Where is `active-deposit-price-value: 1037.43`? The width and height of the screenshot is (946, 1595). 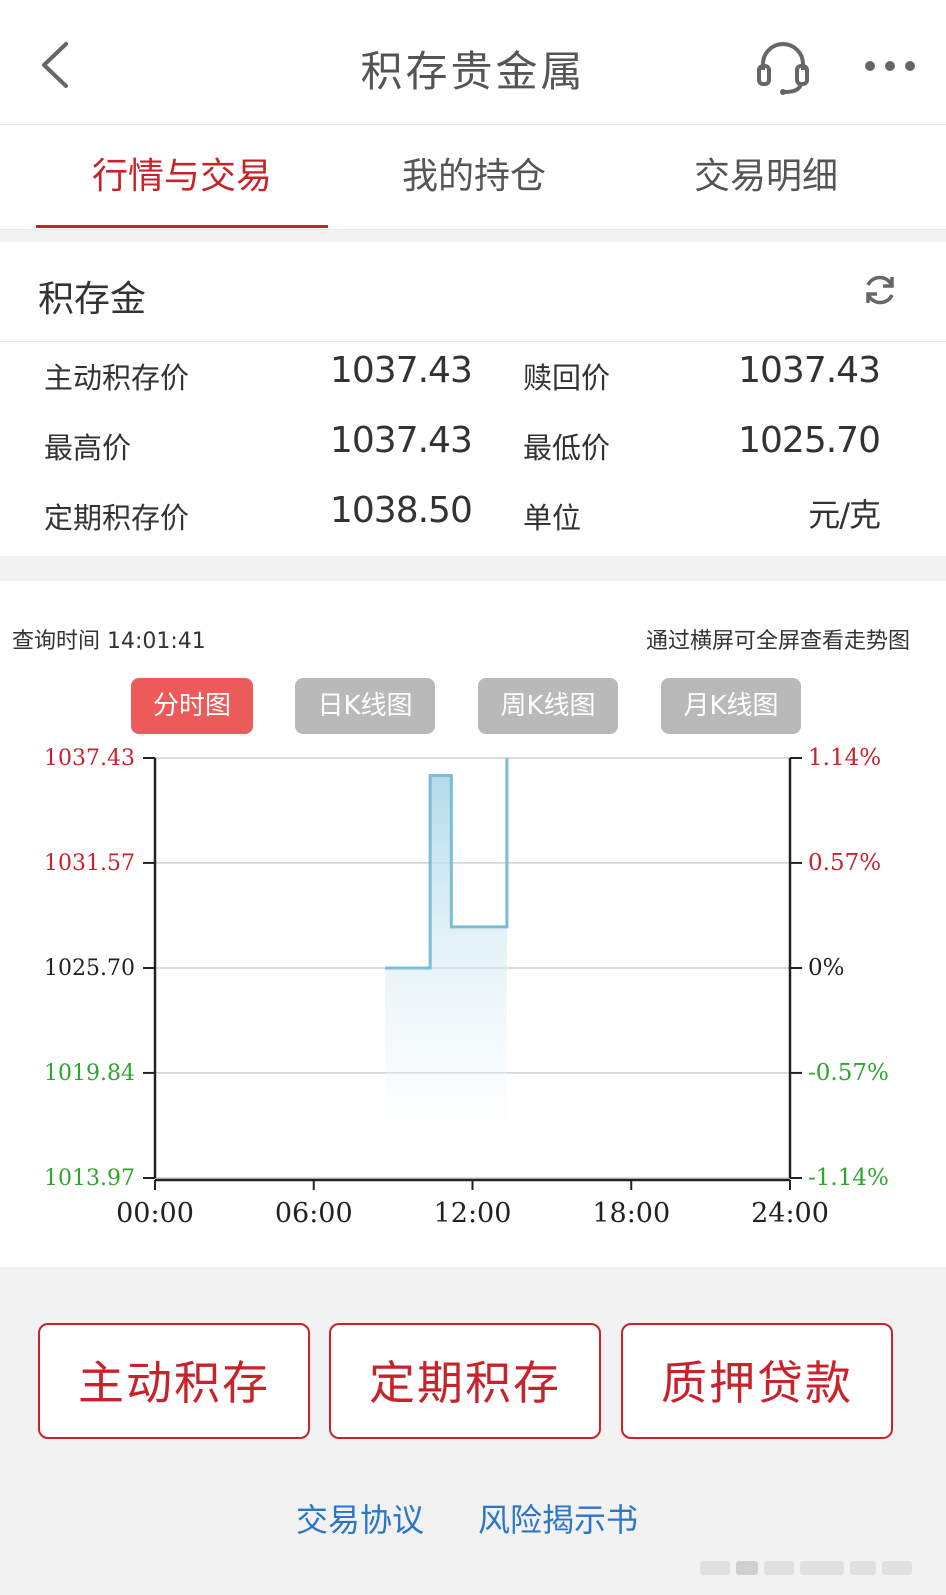 active-deposit-price-value: 1037.43 is located at coordinates (401, 370).